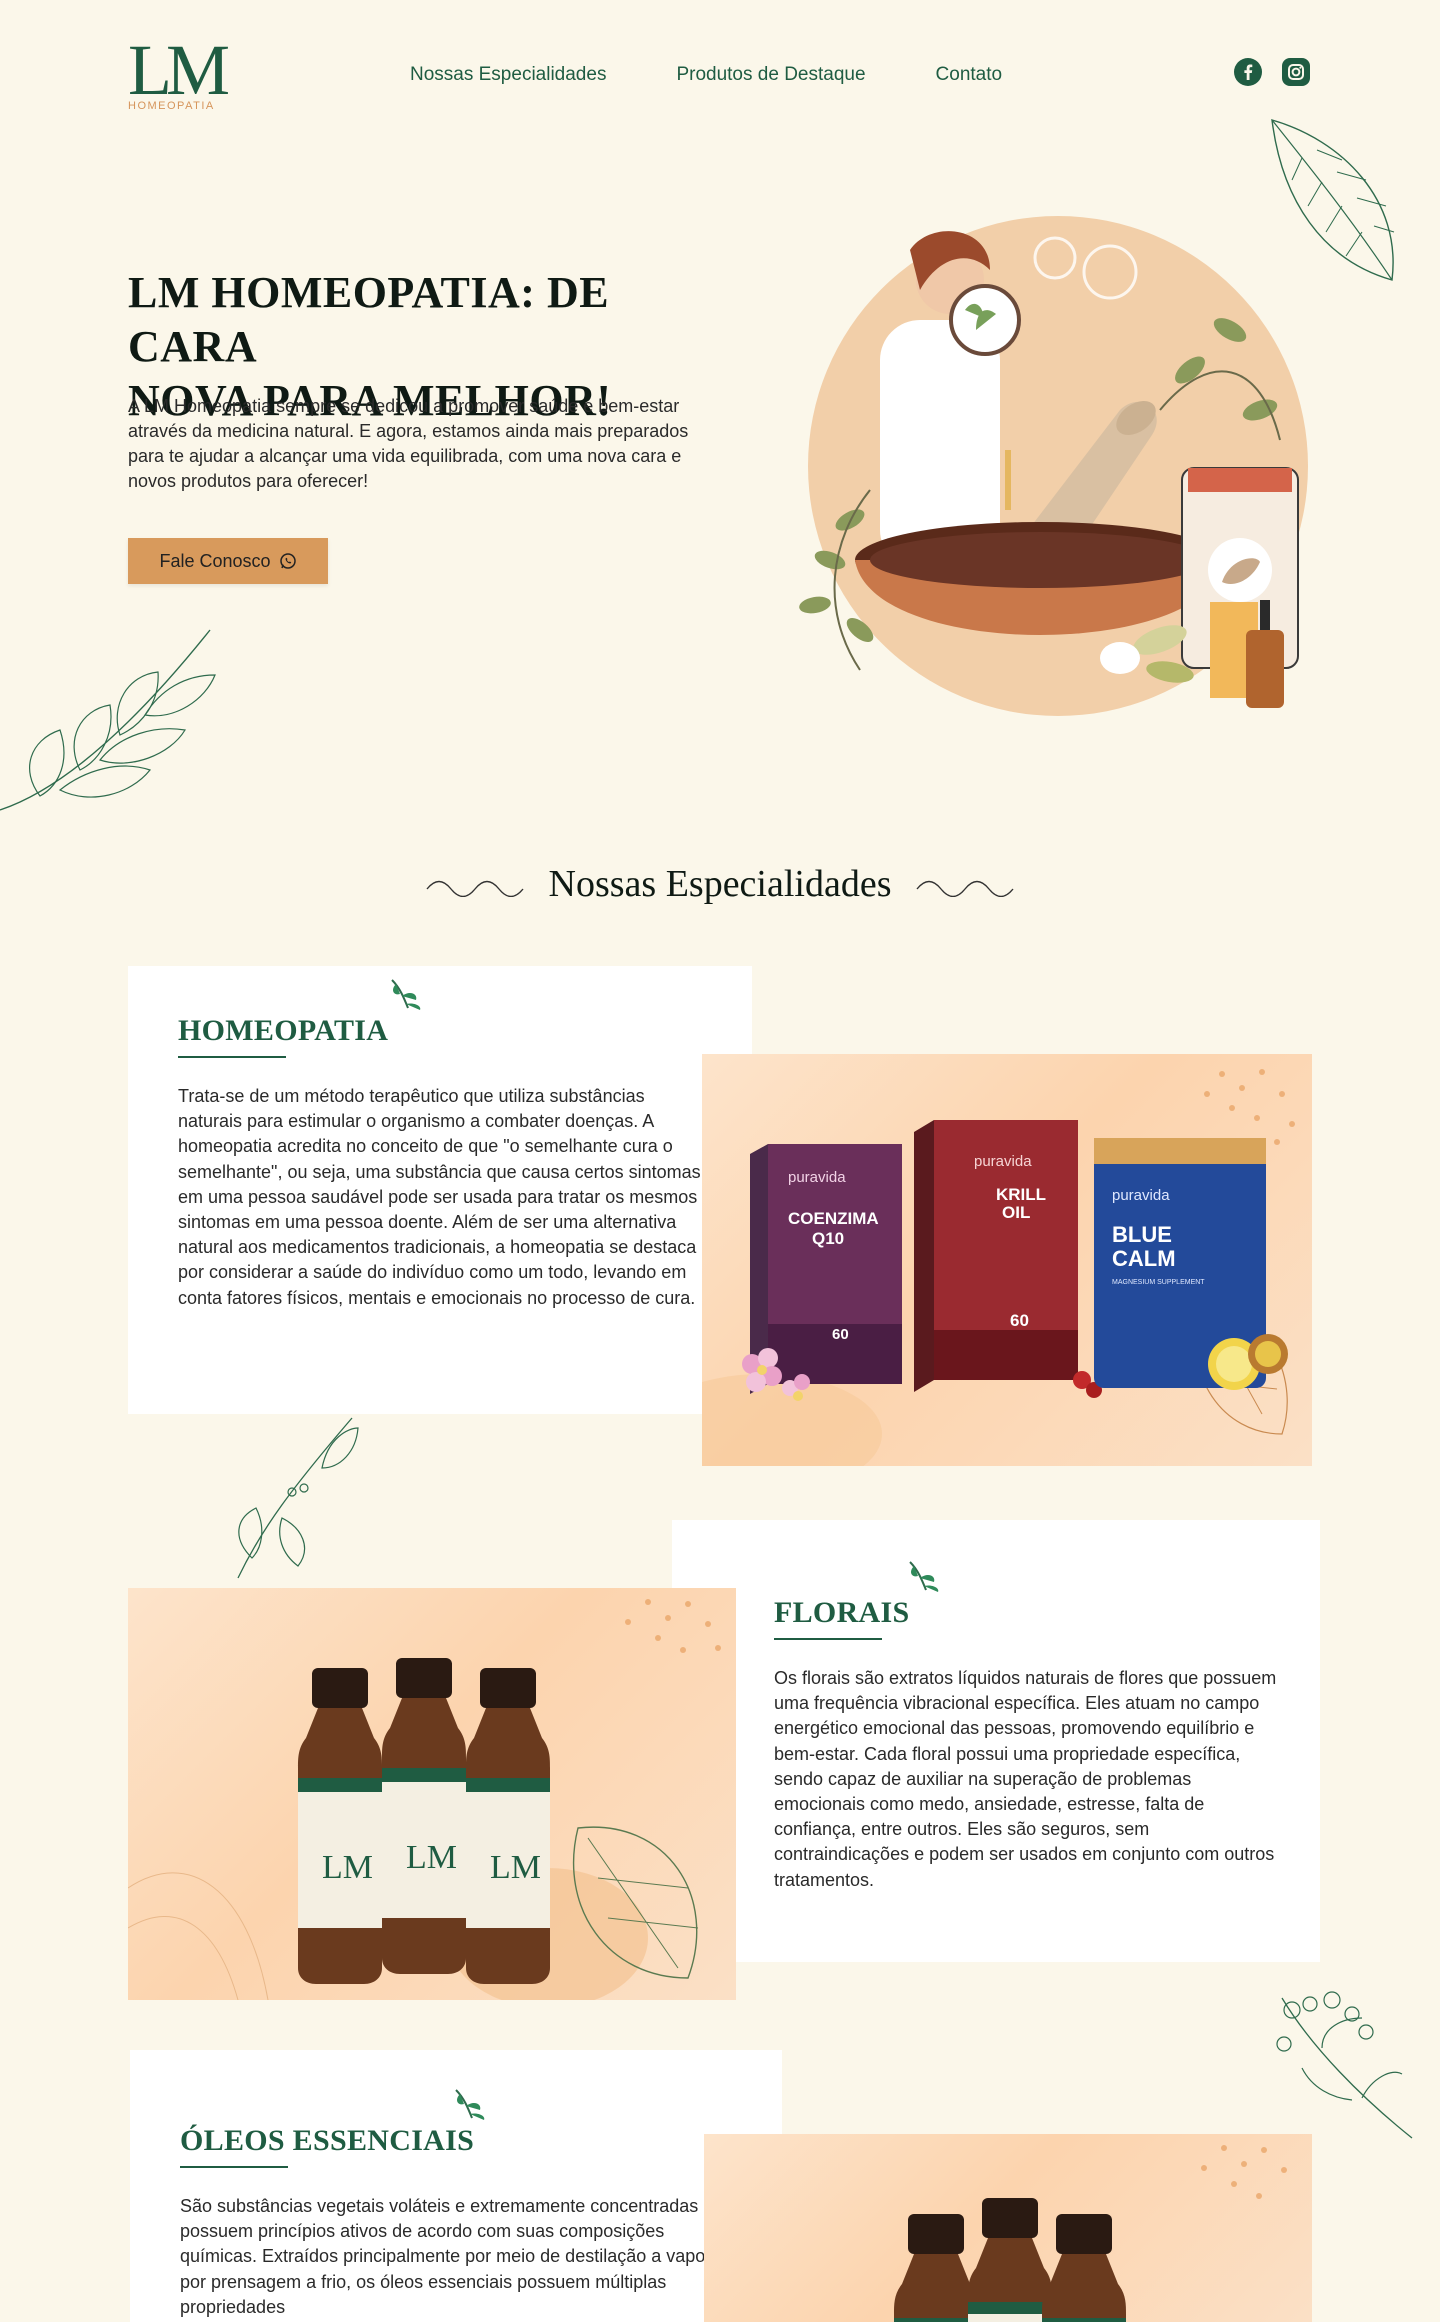  What do you see at coordinates (1158, 1282) in the screenshot?
I see `bluecalm-sub: MAGNESIUM SUPPLEMENT` at bounding box center [1158, 1282].